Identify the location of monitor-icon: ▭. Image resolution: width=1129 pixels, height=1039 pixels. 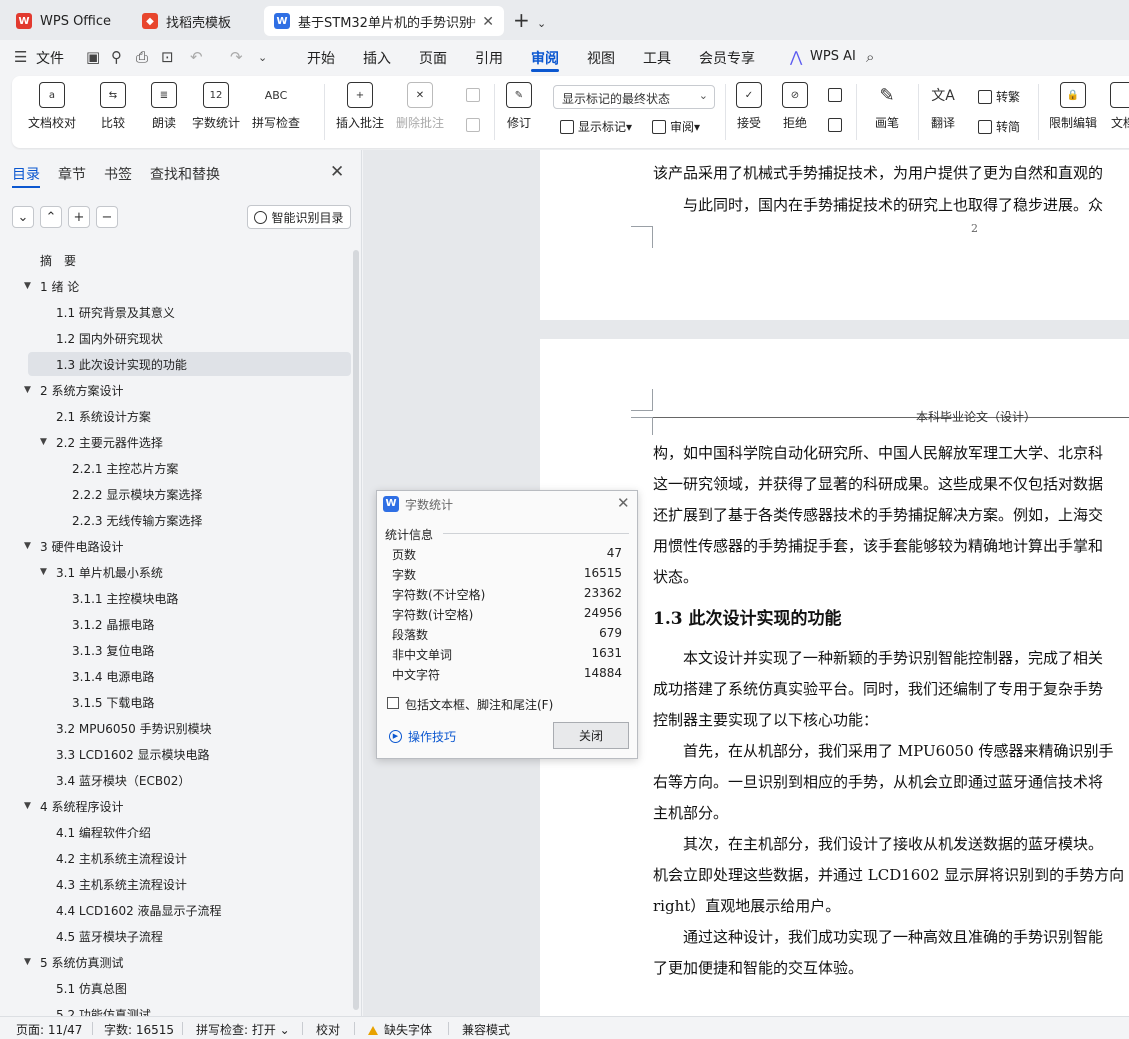
(471, 20).